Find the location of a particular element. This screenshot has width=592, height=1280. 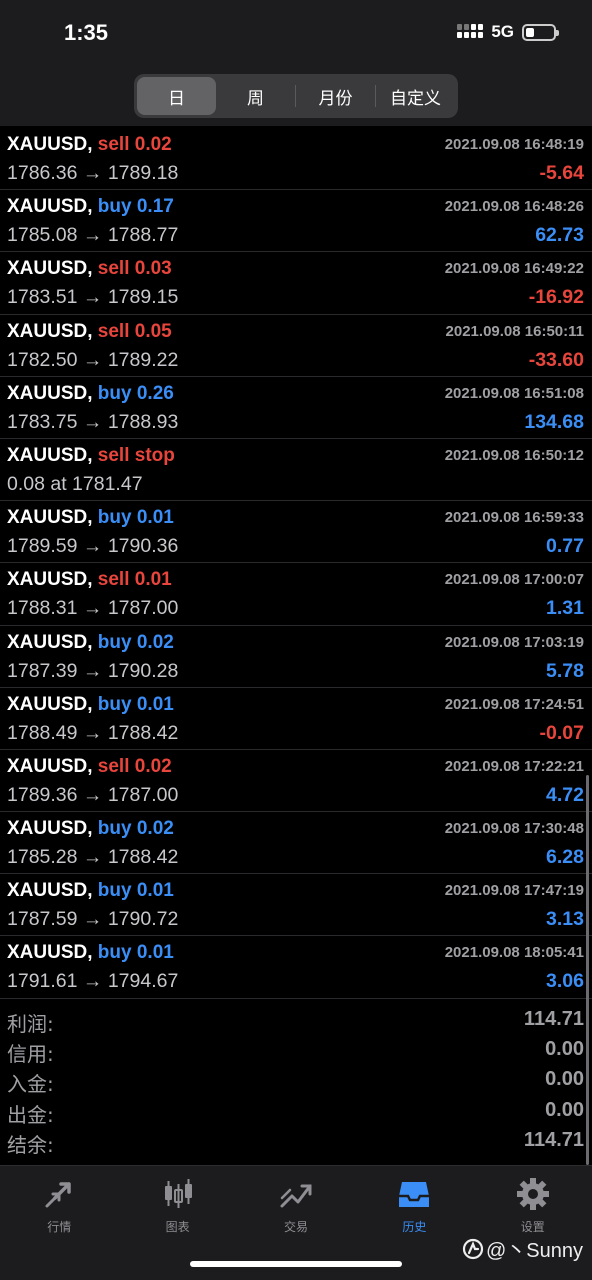

summary-row: 出金: 0.00 is located at coordinates (296, 1112).